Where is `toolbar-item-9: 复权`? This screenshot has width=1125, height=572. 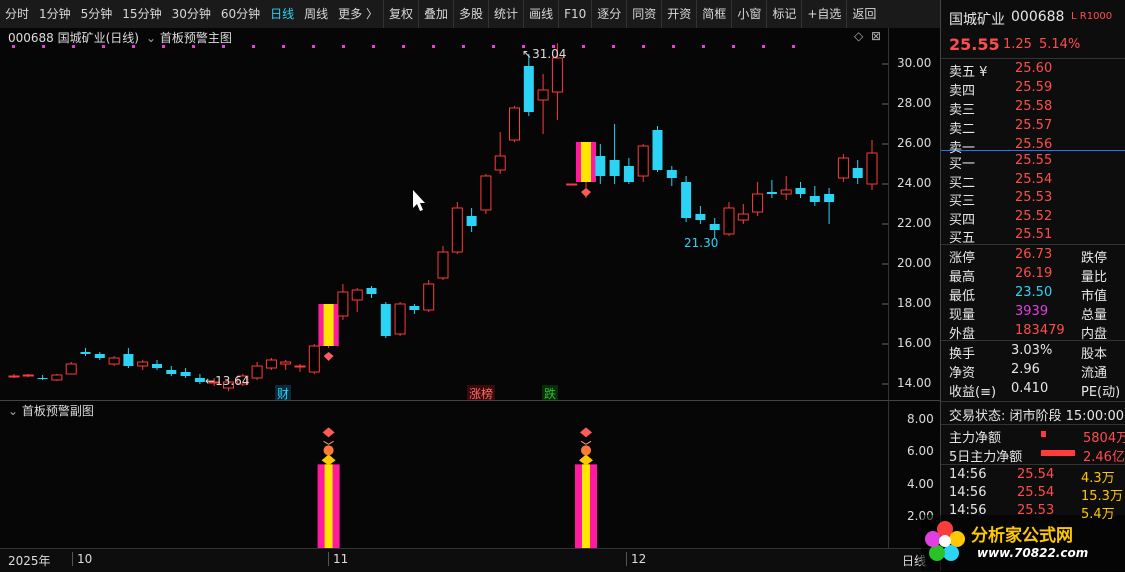 toolbar-item-9: 复权 is located at coordinates (400, 14).